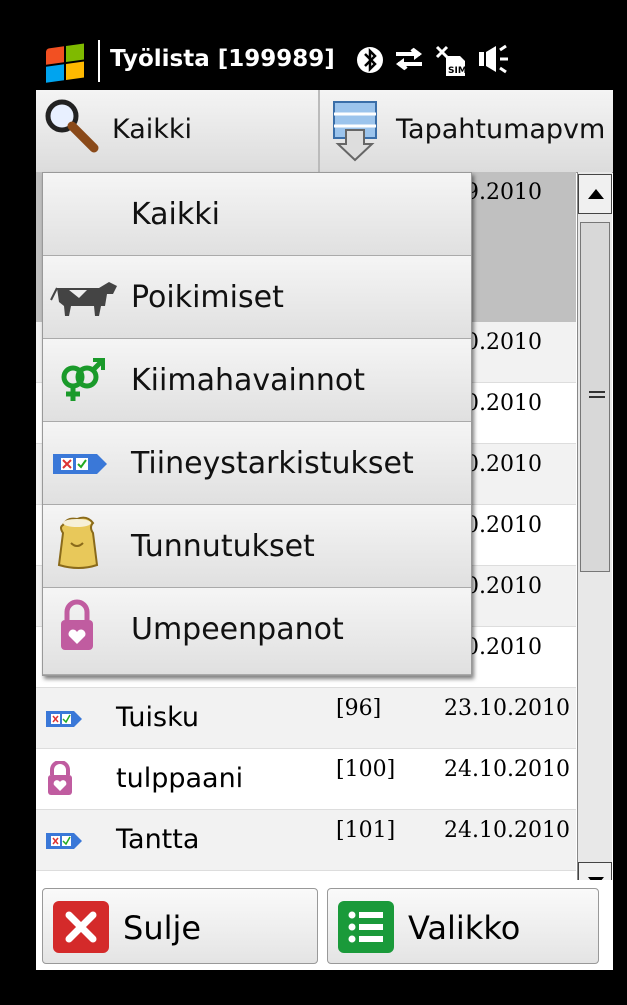 The image size is (627, 1005). What do you see at coordinates (162, 928) in the screenshot?
I see `close-label: Sulje` at bounding box center [162, 928].